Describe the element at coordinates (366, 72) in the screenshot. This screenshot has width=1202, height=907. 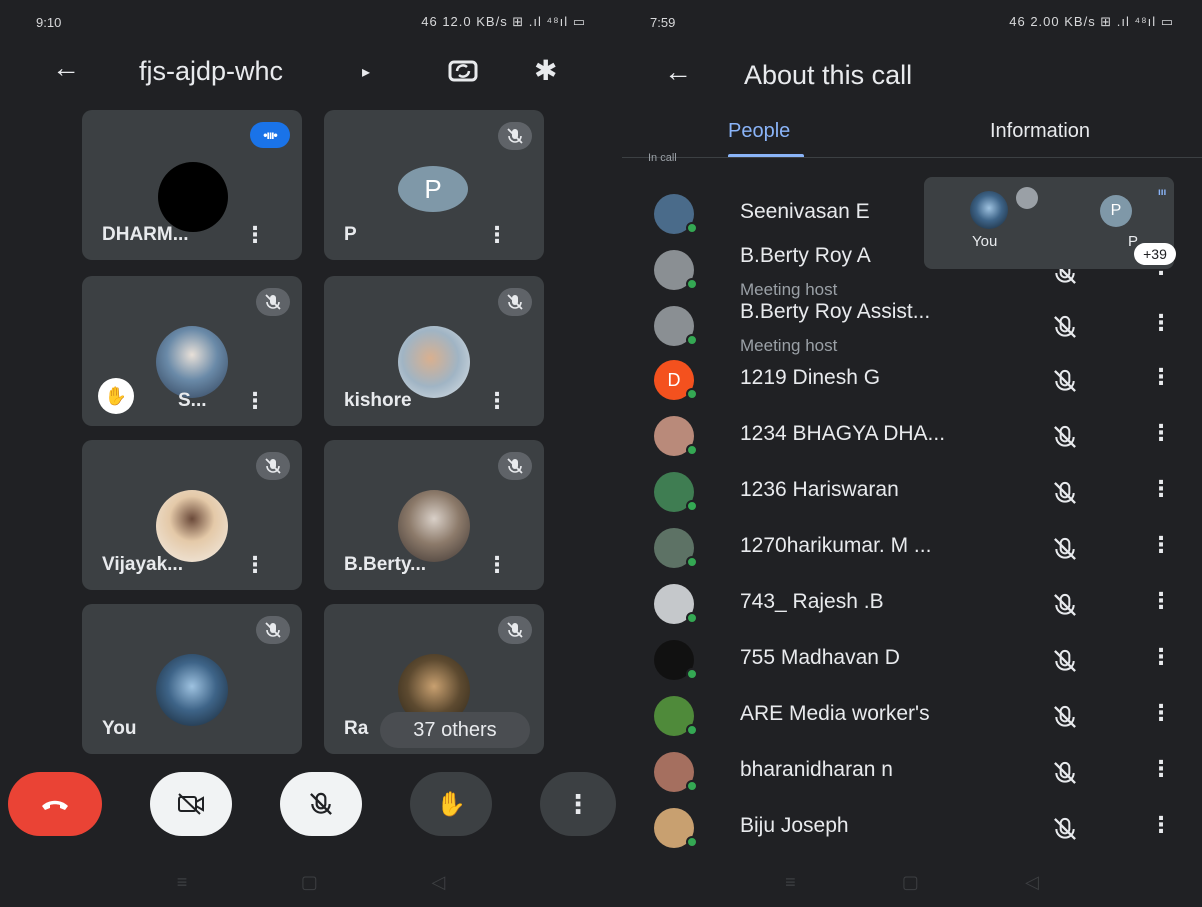
I see `chevron-right-icon: ▸` at that location.